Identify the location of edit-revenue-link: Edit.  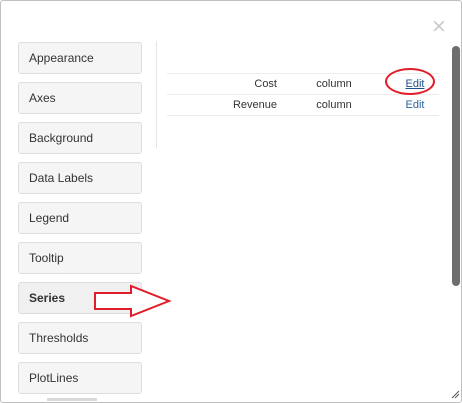
(415, 105).